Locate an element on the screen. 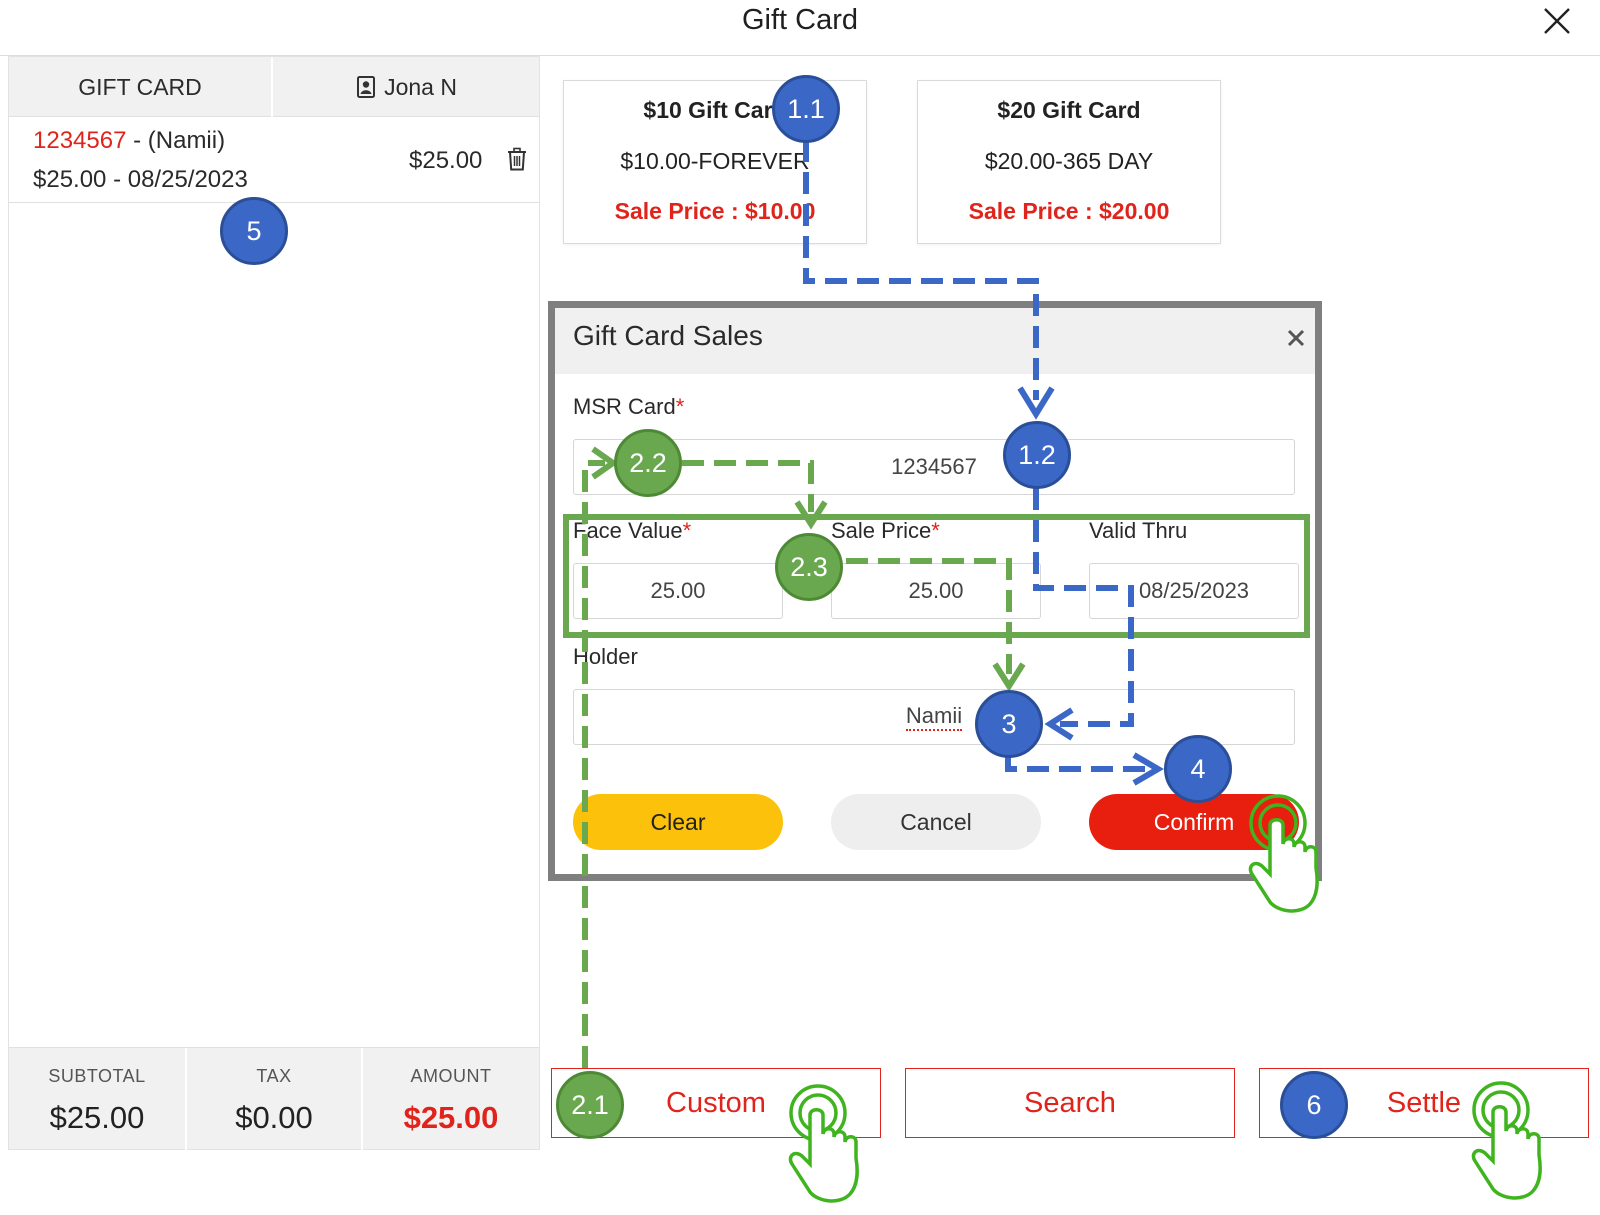  gift-card-desc: $20.00-365 DAY is located at coordinates (1069, 161).